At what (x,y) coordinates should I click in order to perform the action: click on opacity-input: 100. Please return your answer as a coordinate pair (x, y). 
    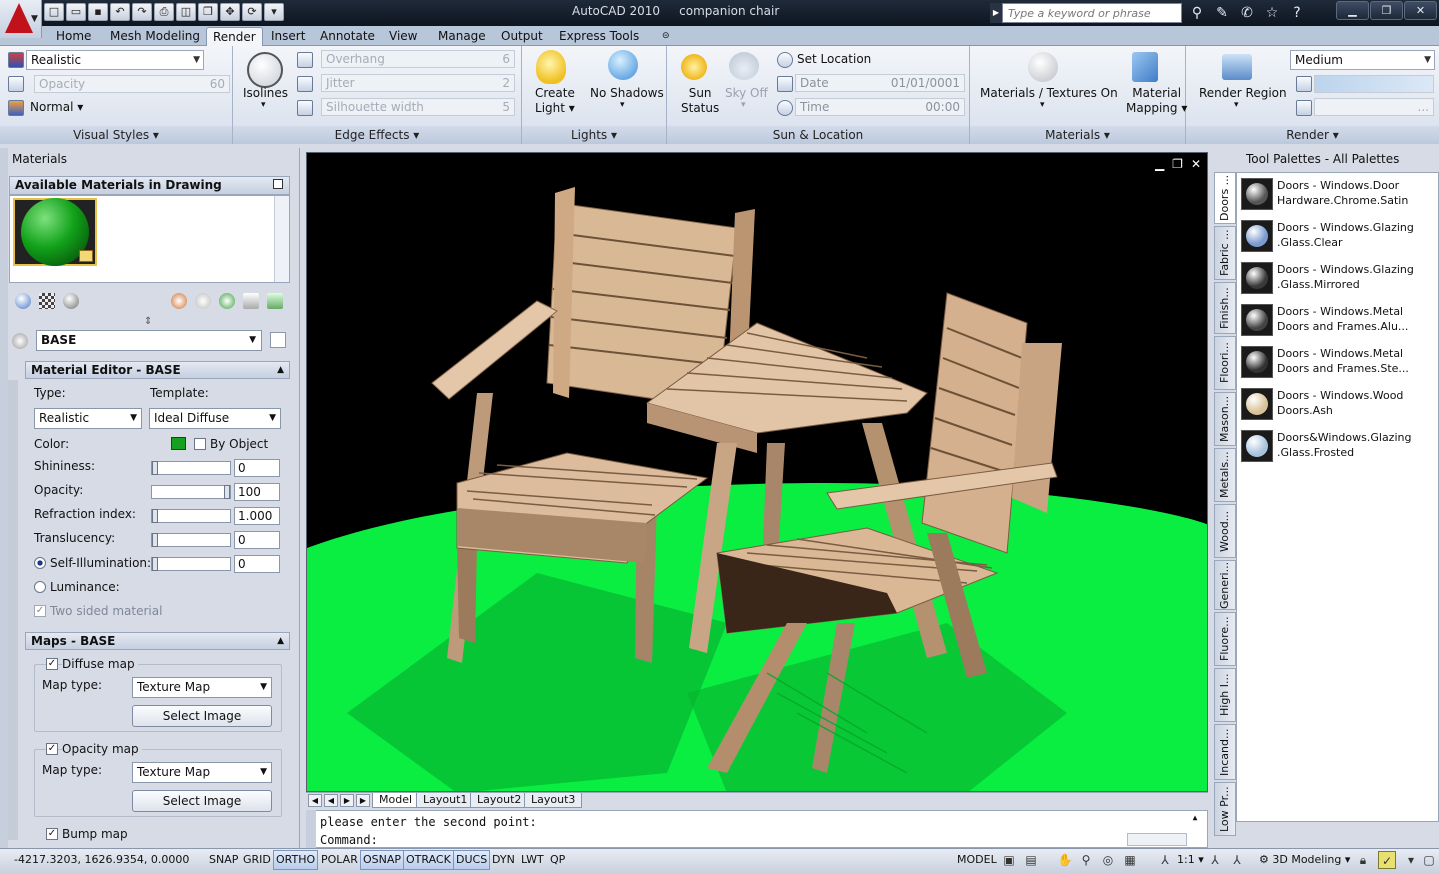
    Looking at the image, I should click on (257, 492).